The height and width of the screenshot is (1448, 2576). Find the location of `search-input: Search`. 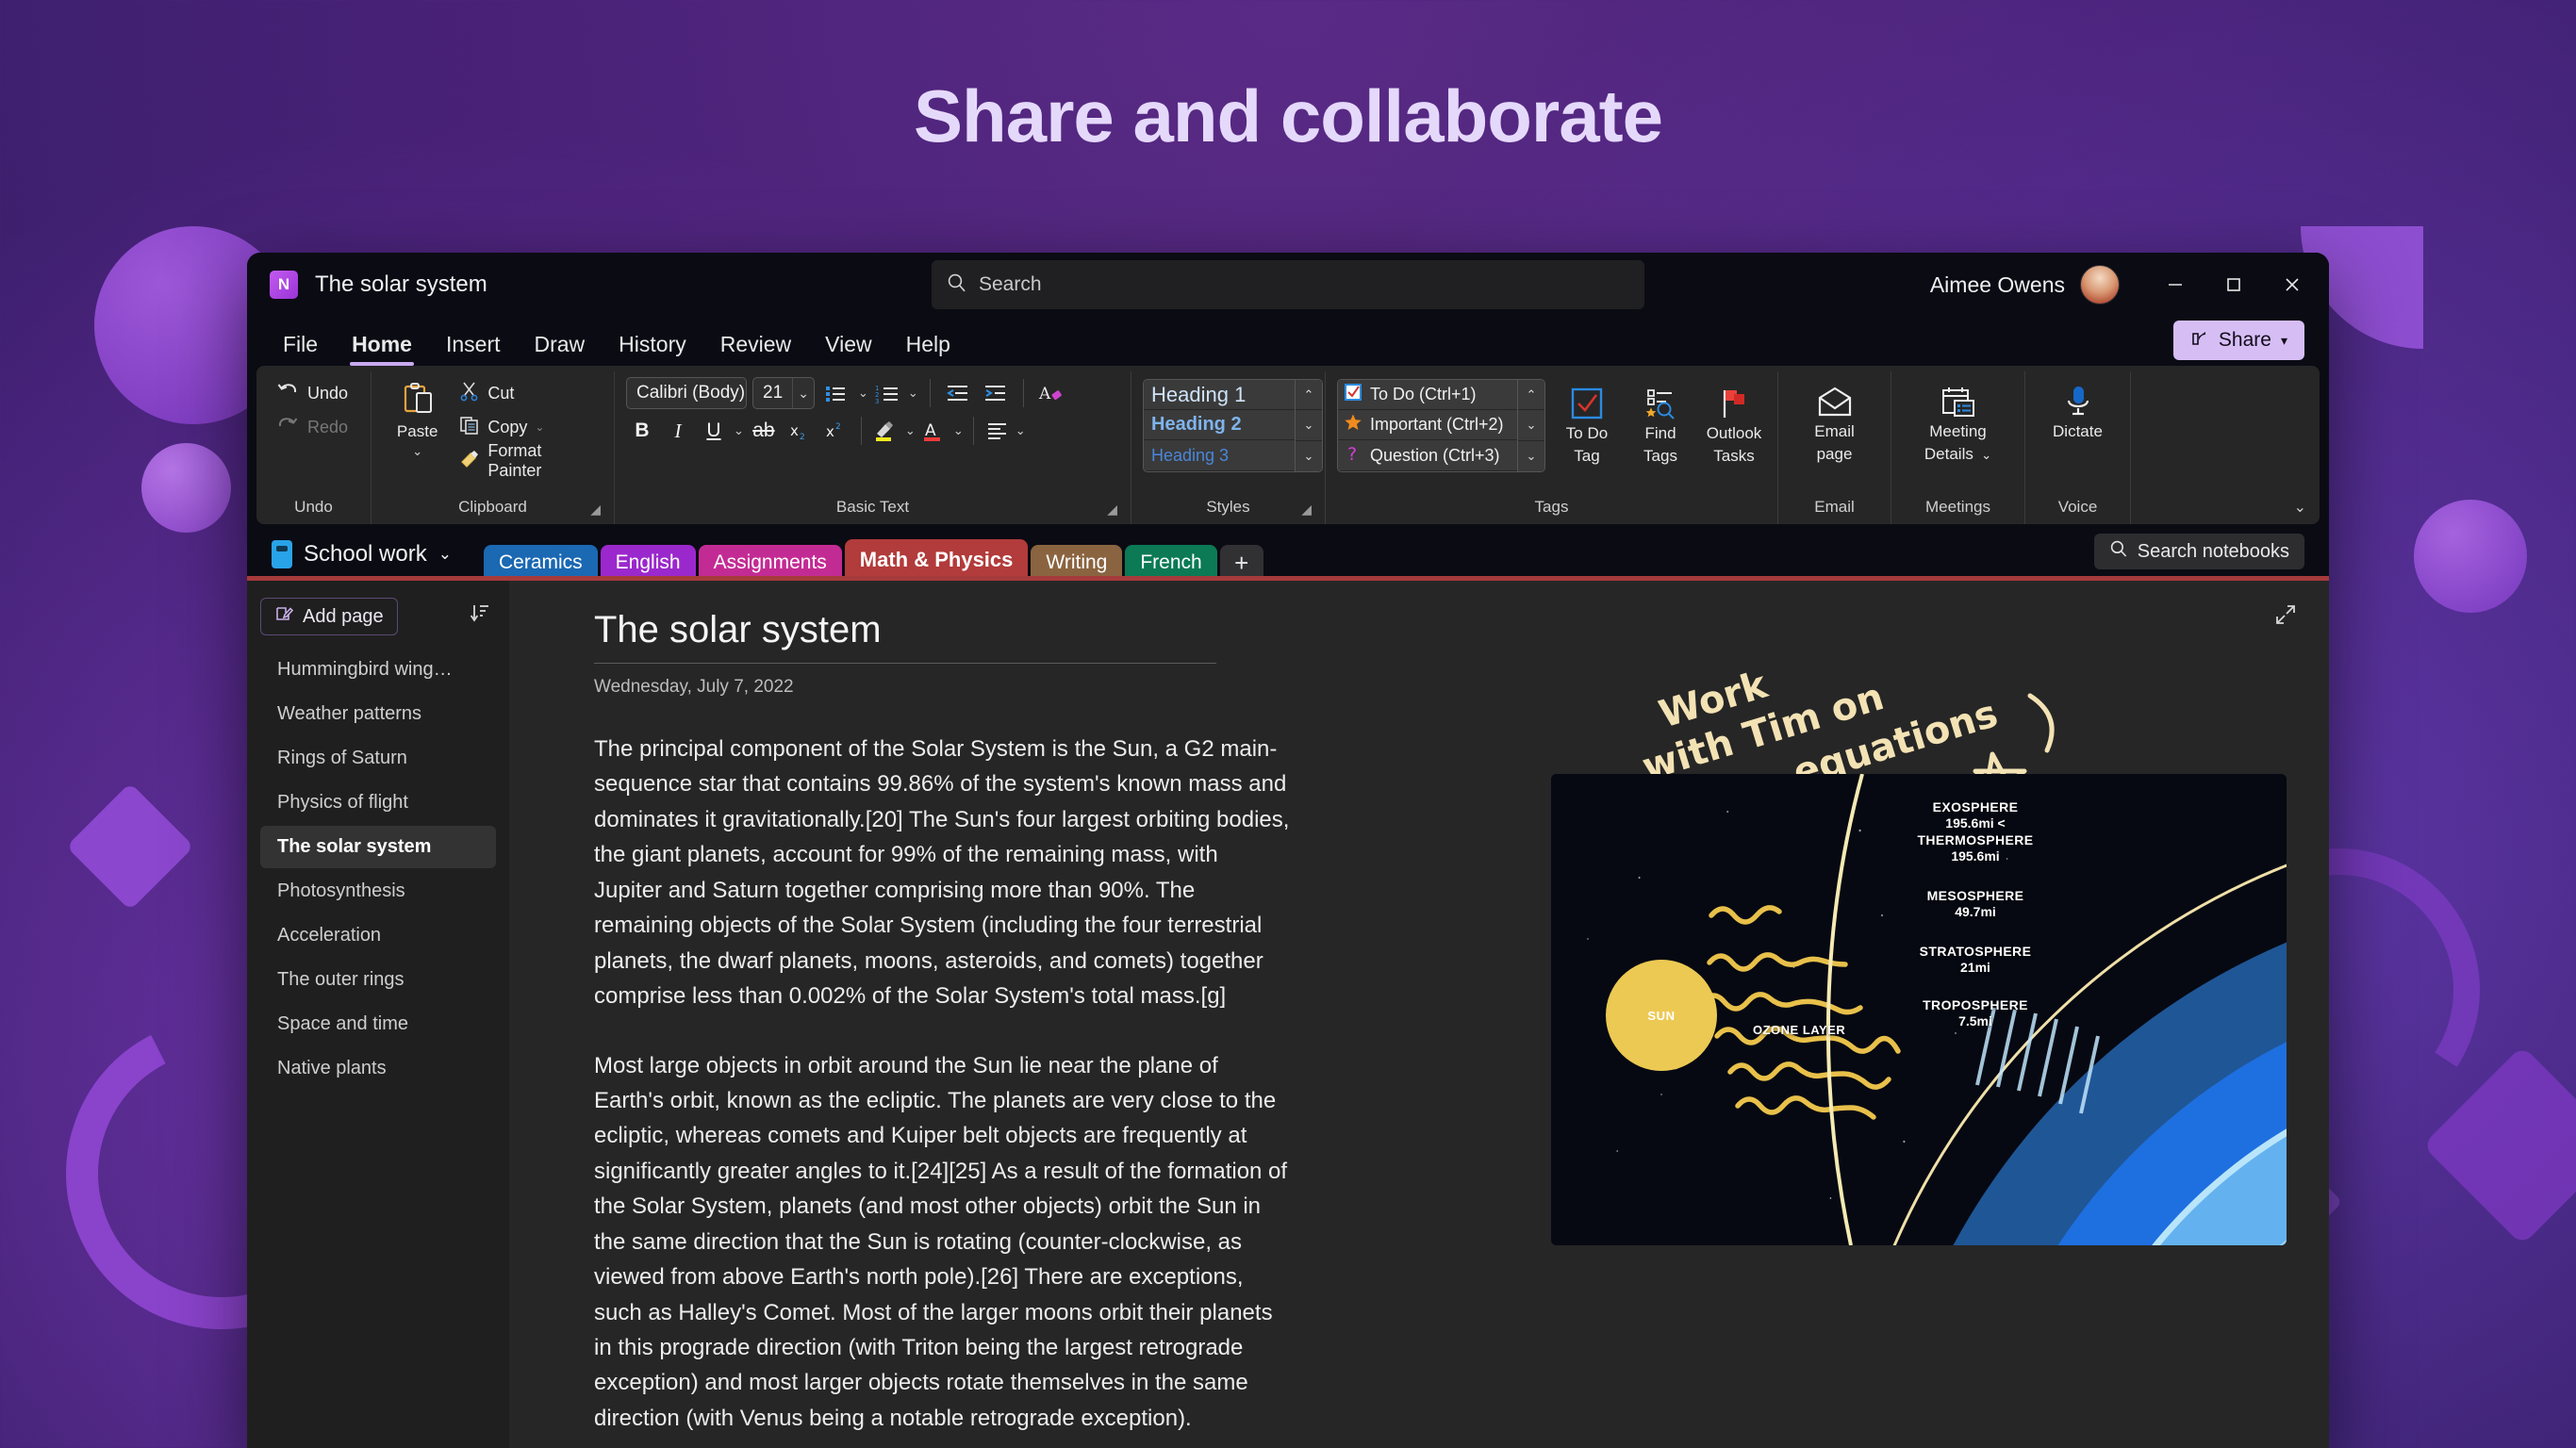

search-input: Search is located at coordinates (1288, 284).